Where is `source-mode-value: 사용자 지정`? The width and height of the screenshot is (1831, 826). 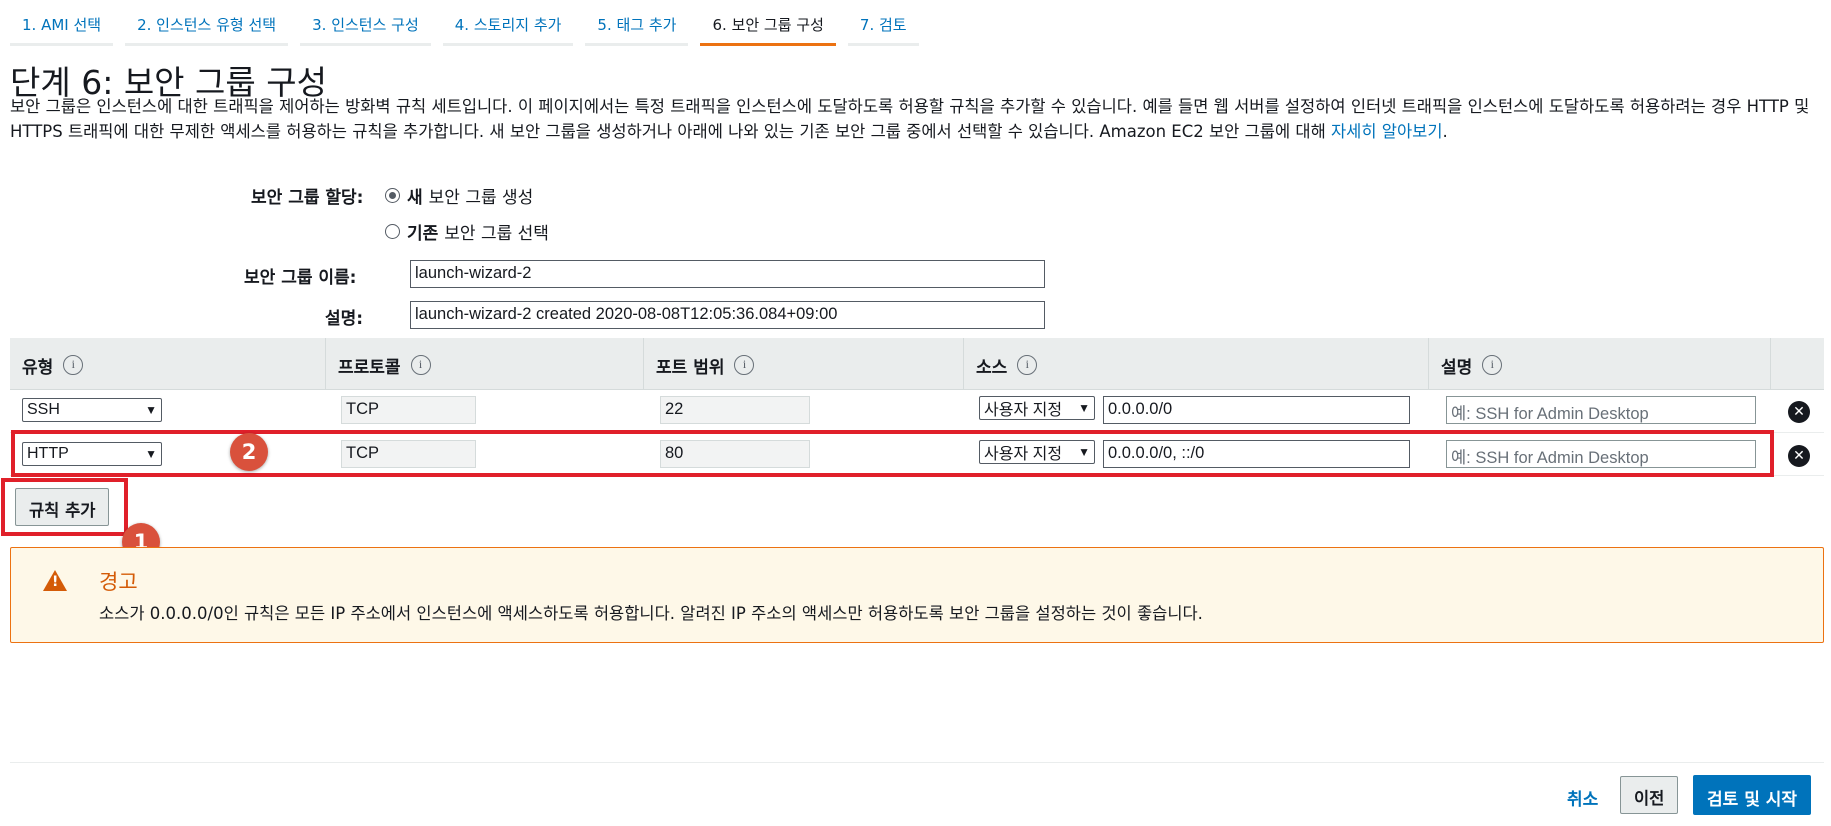
source-mode-value: 사용자 지정 is located at coordinates (1023, 410).